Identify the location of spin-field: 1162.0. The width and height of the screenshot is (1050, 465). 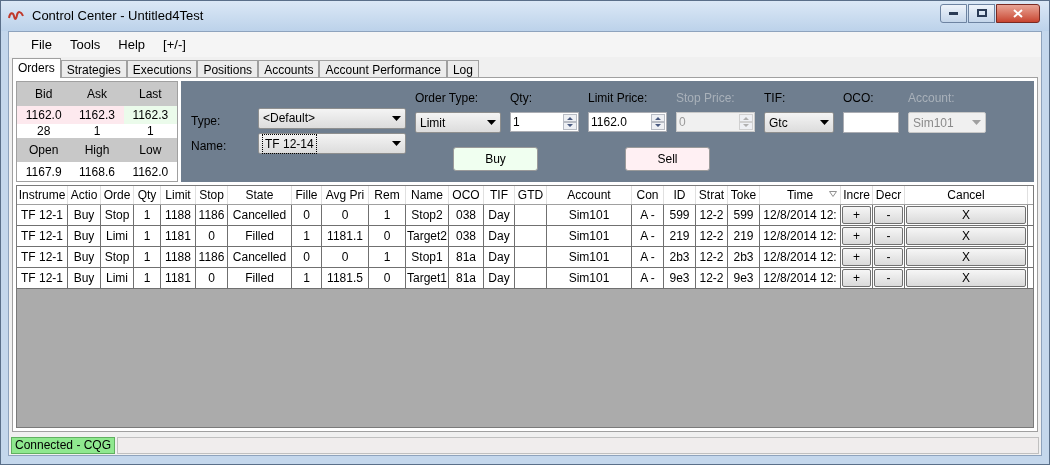
(627, 122).